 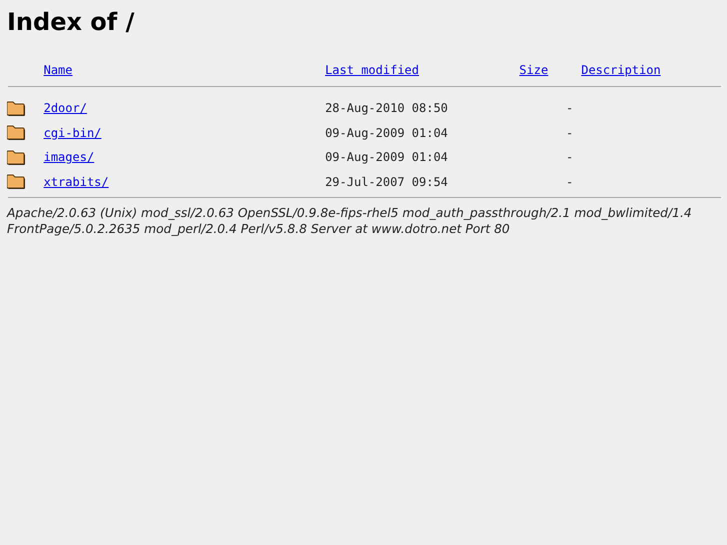 I want to click on column-header-link: Size, so click(x=533, y=70).